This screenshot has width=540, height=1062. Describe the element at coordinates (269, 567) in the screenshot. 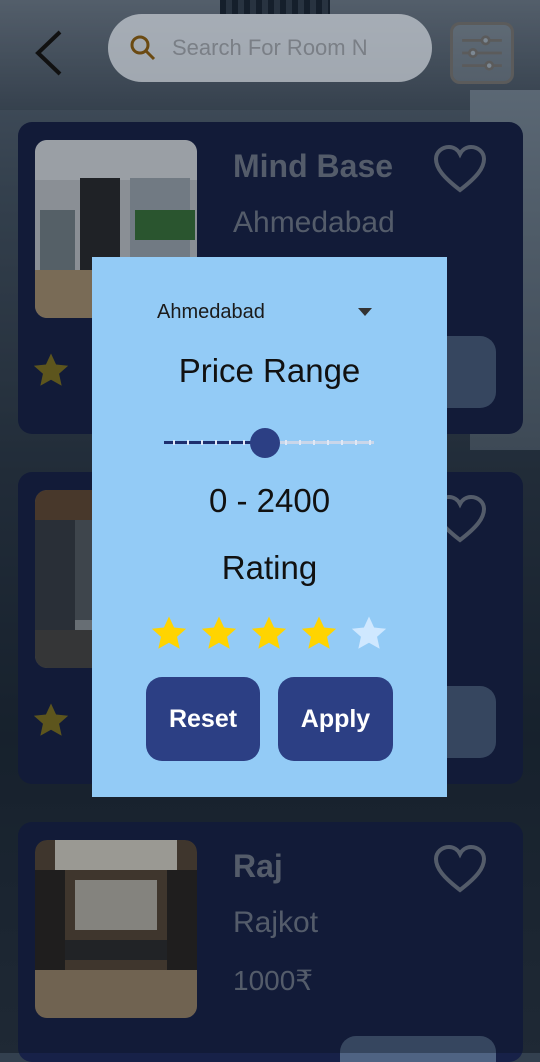

I see `rating-heading: Rating` at that location.